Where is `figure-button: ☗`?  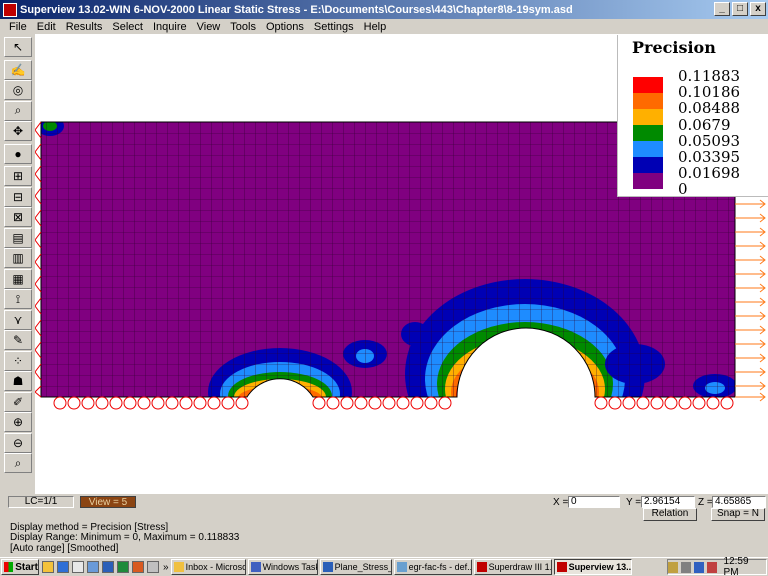
figure-button: ☗ is located at coordinates (18, 381).